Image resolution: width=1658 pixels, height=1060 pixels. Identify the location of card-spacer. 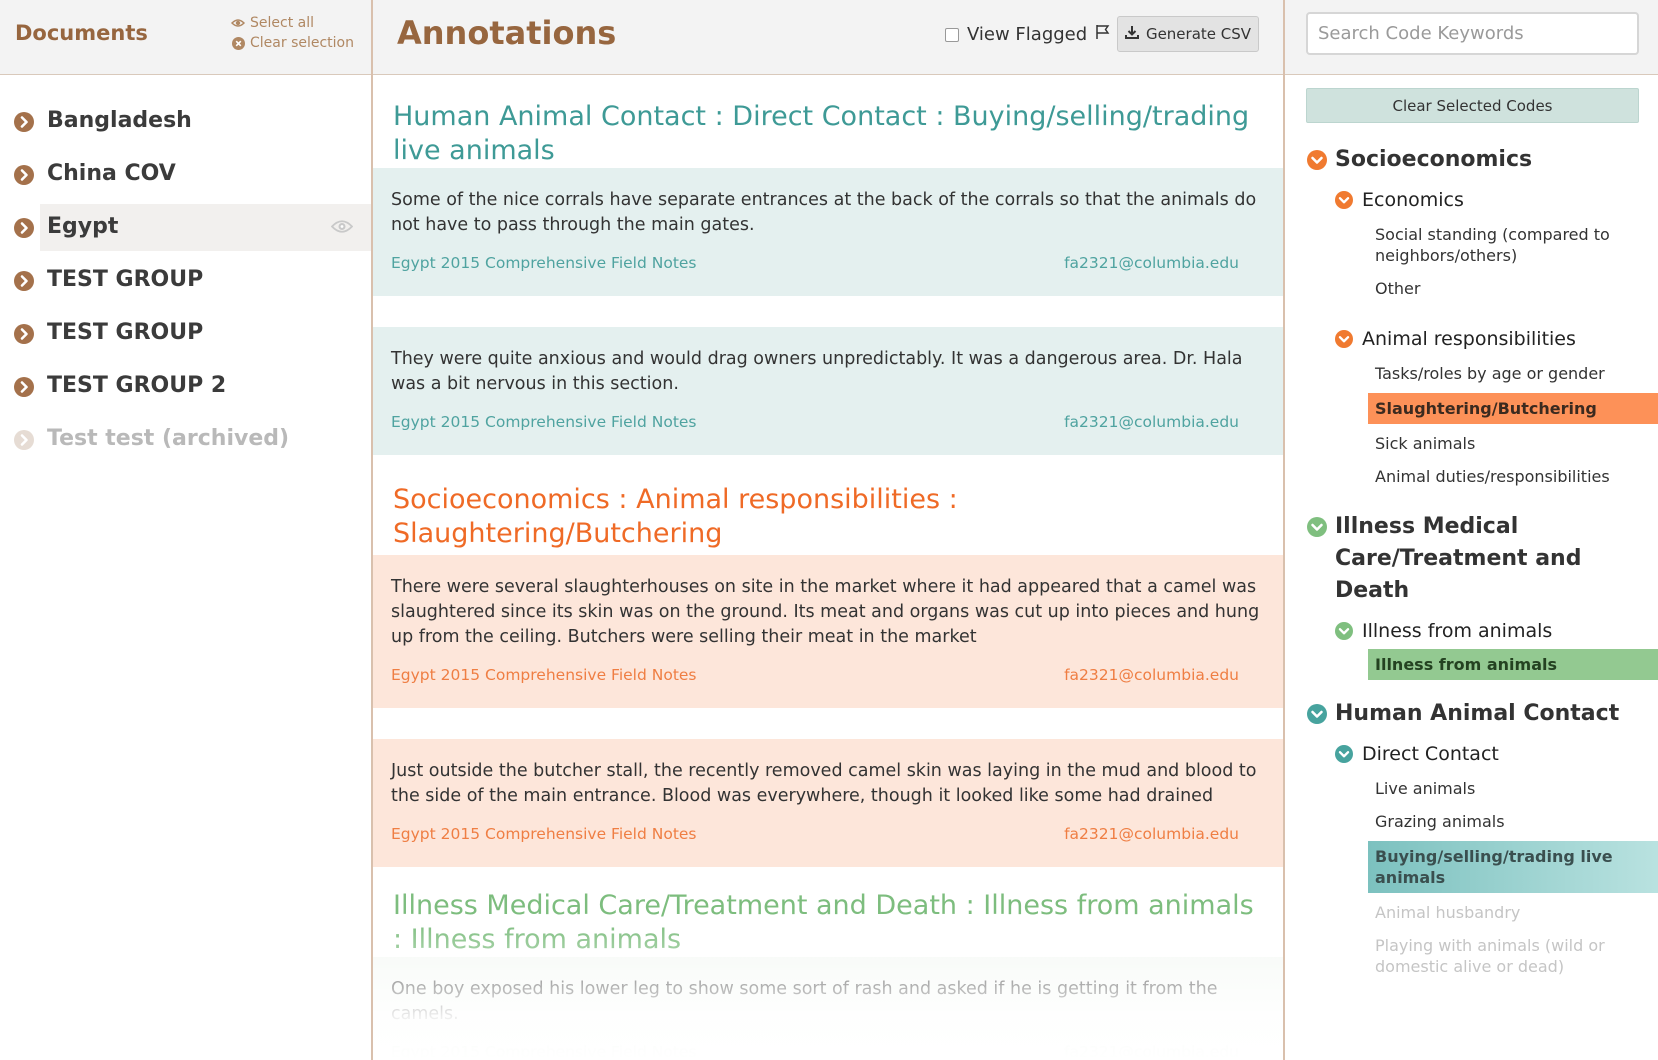
(828, 723).